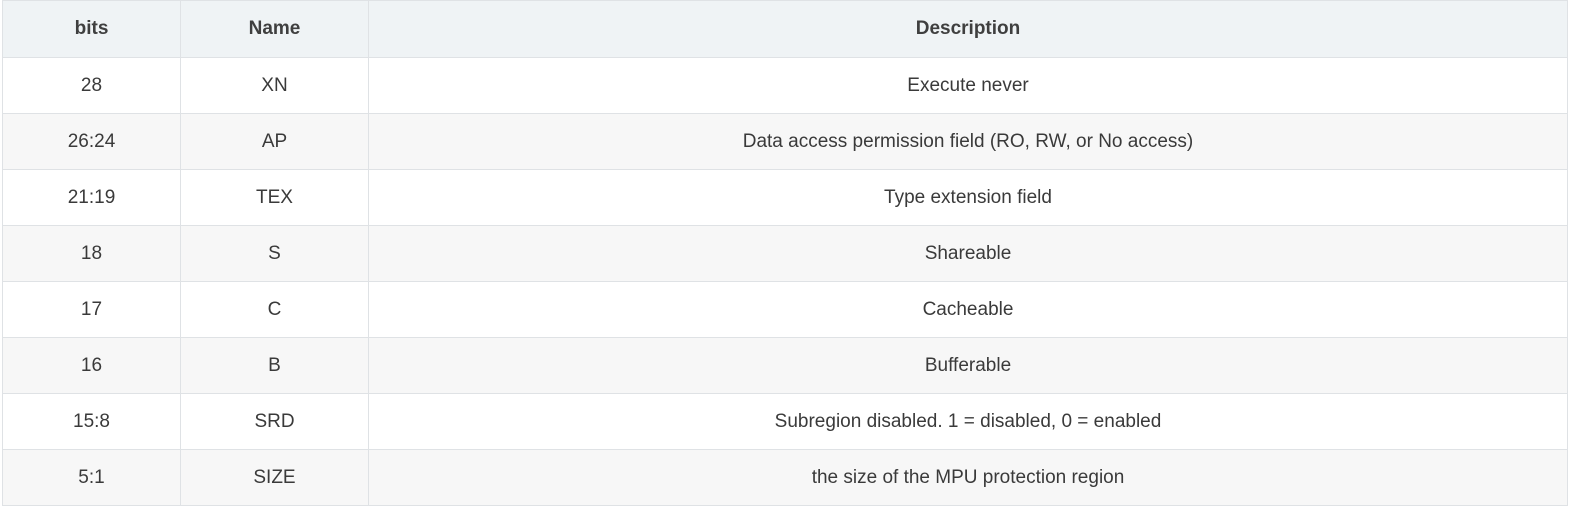 This screenshot has height=524, width=1595. I want to click on column-header-bits: bits, so click(91, 29).